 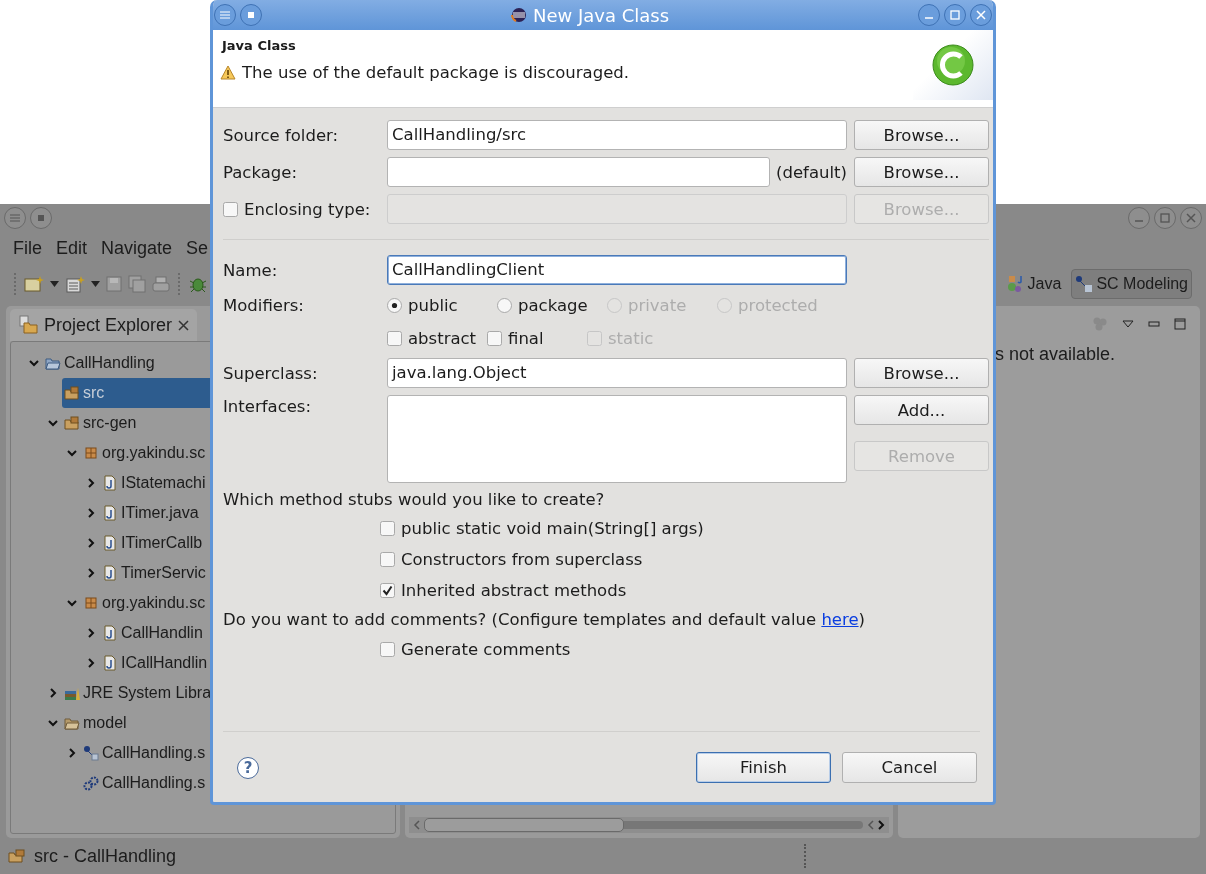 I want to click on page-title: Java Class, so click(x=259, y=45).